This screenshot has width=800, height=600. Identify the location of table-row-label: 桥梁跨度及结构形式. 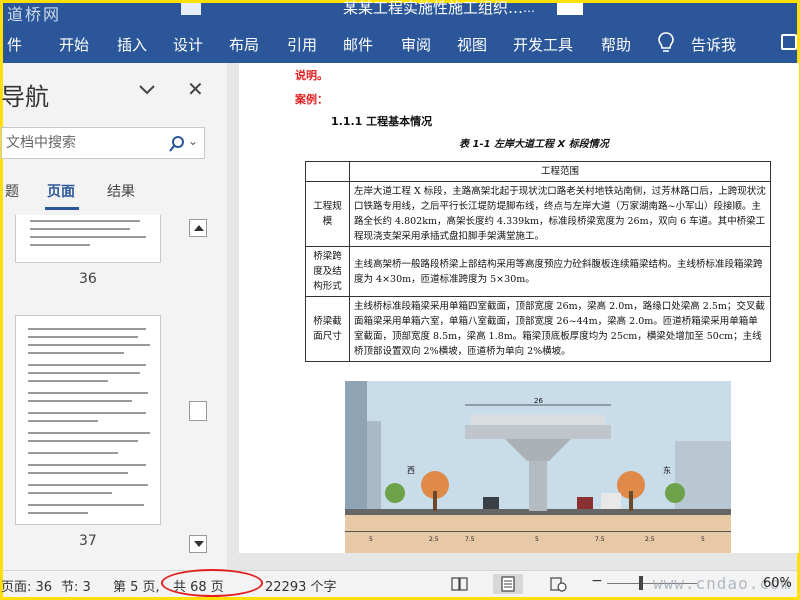
(327, 271).